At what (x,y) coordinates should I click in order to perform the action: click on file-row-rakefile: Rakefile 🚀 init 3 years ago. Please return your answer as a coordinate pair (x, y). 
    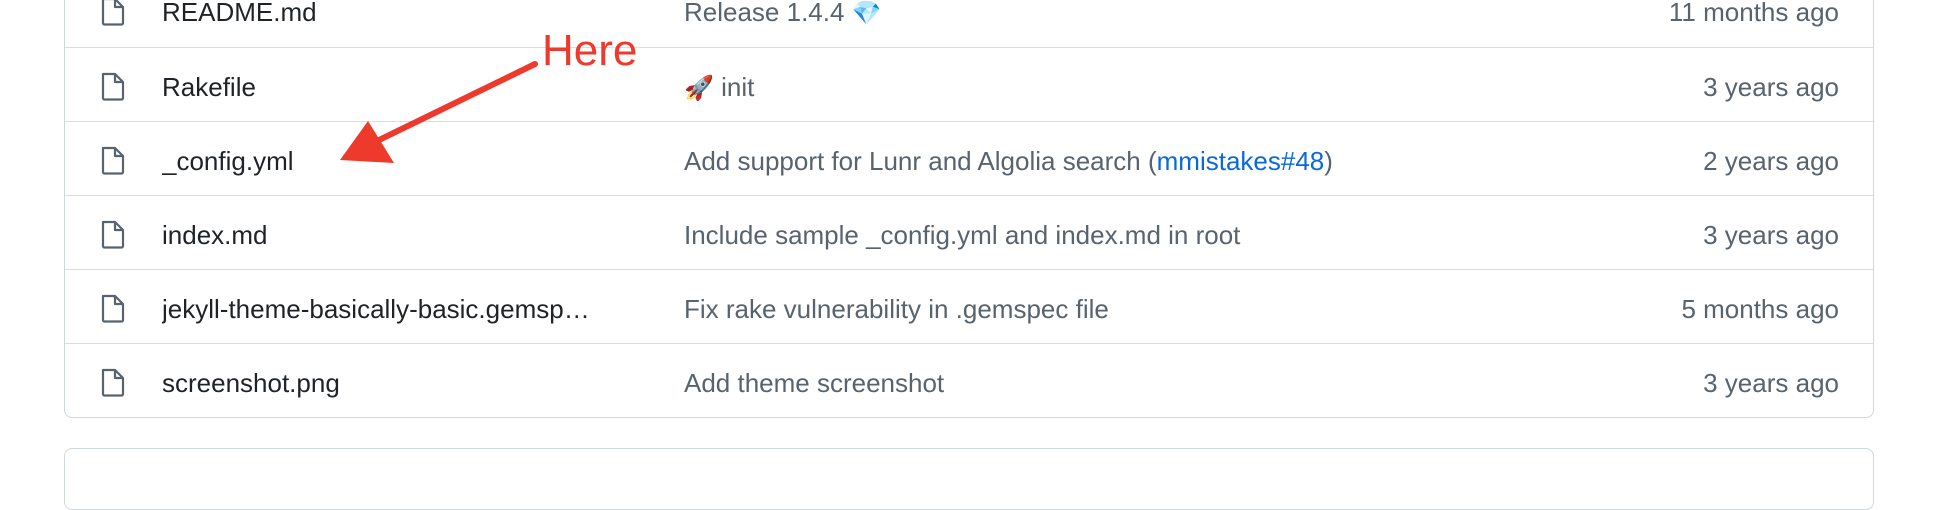
    Looking at the image, I should click on (969, 84).